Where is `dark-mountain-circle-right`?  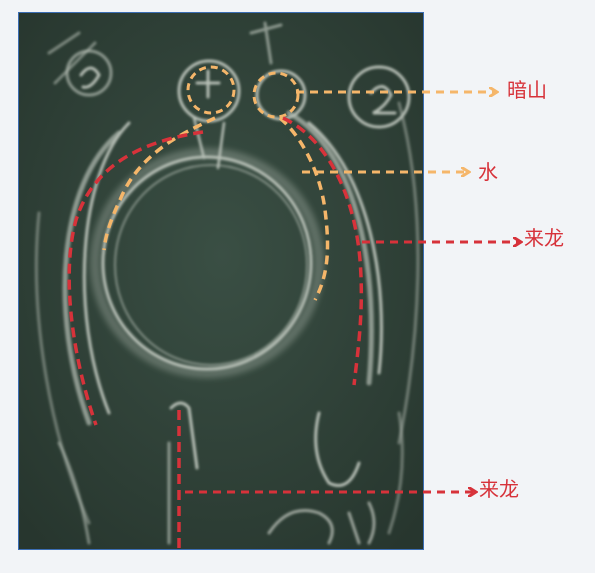
dark-mountain-circle-right is located at coordinates (276, 95).